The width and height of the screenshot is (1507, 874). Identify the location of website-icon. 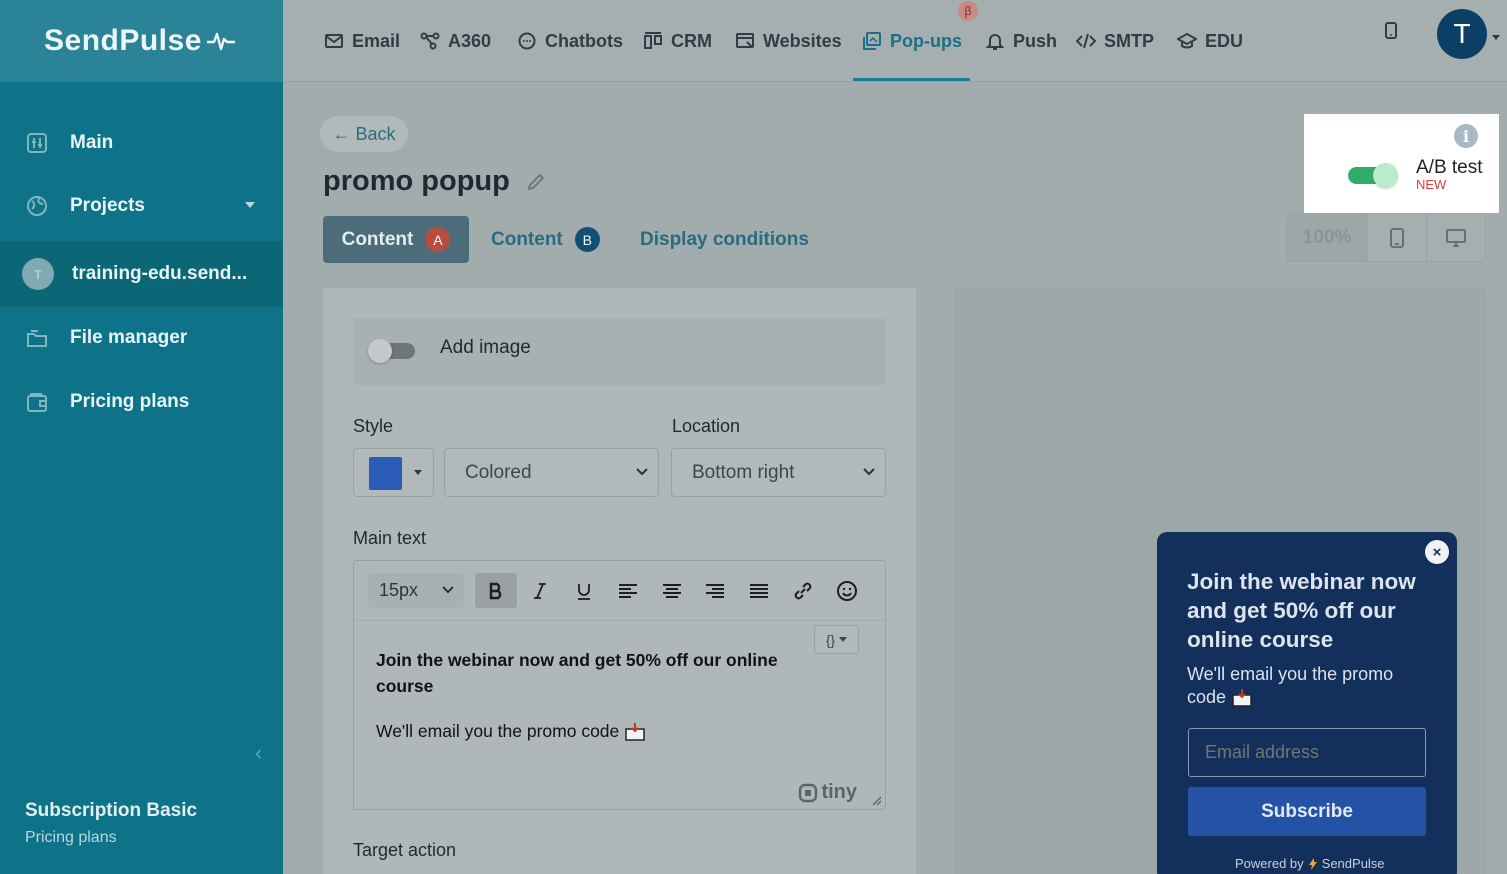
(745, 40).